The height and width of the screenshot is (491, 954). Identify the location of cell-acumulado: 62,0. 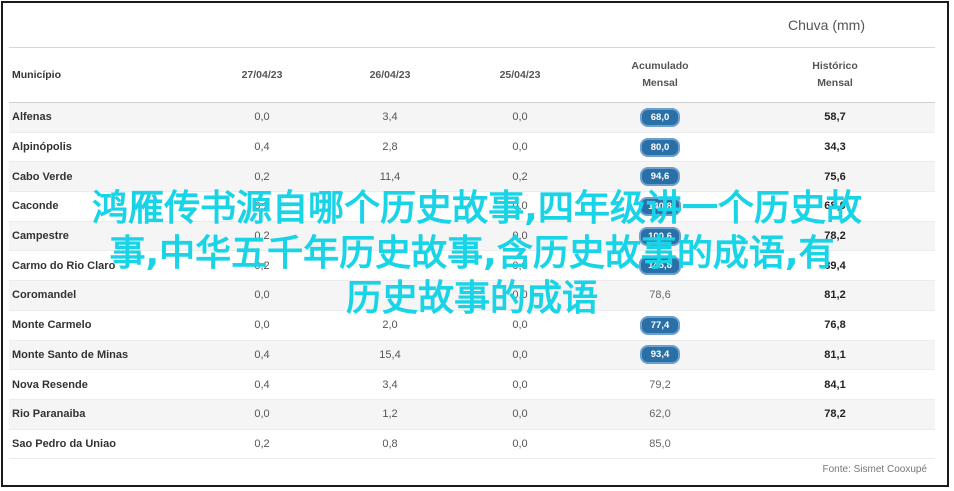
(660, 414).